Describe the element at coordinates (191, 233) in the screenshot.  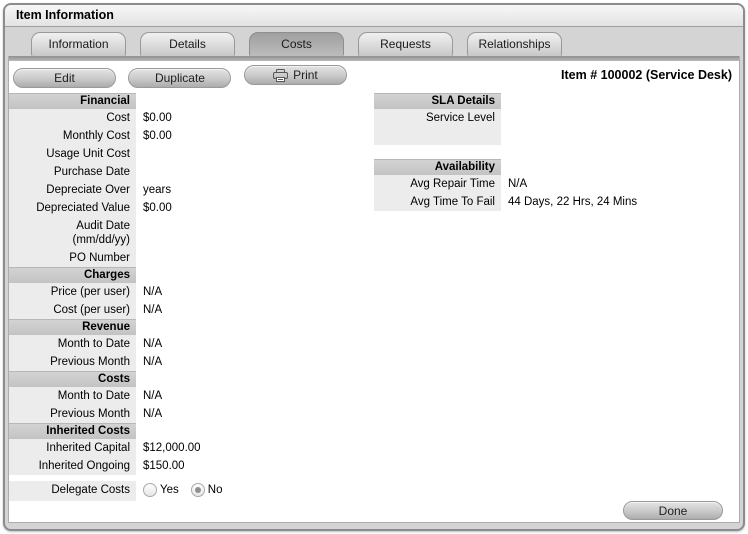
I see `field-row: Audit Date (mm/dd/yy)` at that location.